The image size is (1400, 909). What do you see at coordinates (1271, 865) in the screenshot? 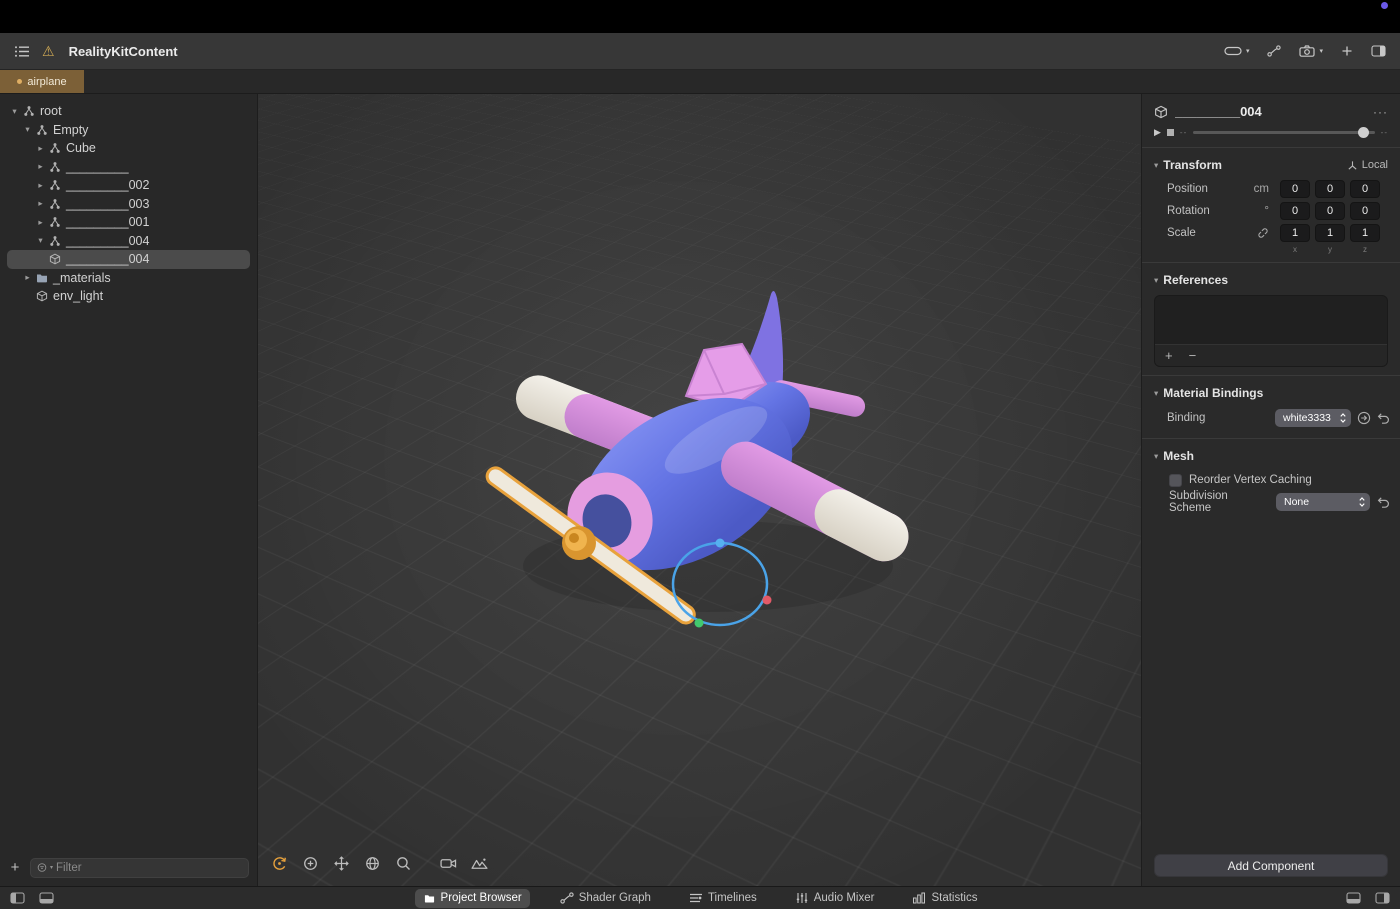
I see `add-component-button: Add Component` at bounding box center [1271, 865].